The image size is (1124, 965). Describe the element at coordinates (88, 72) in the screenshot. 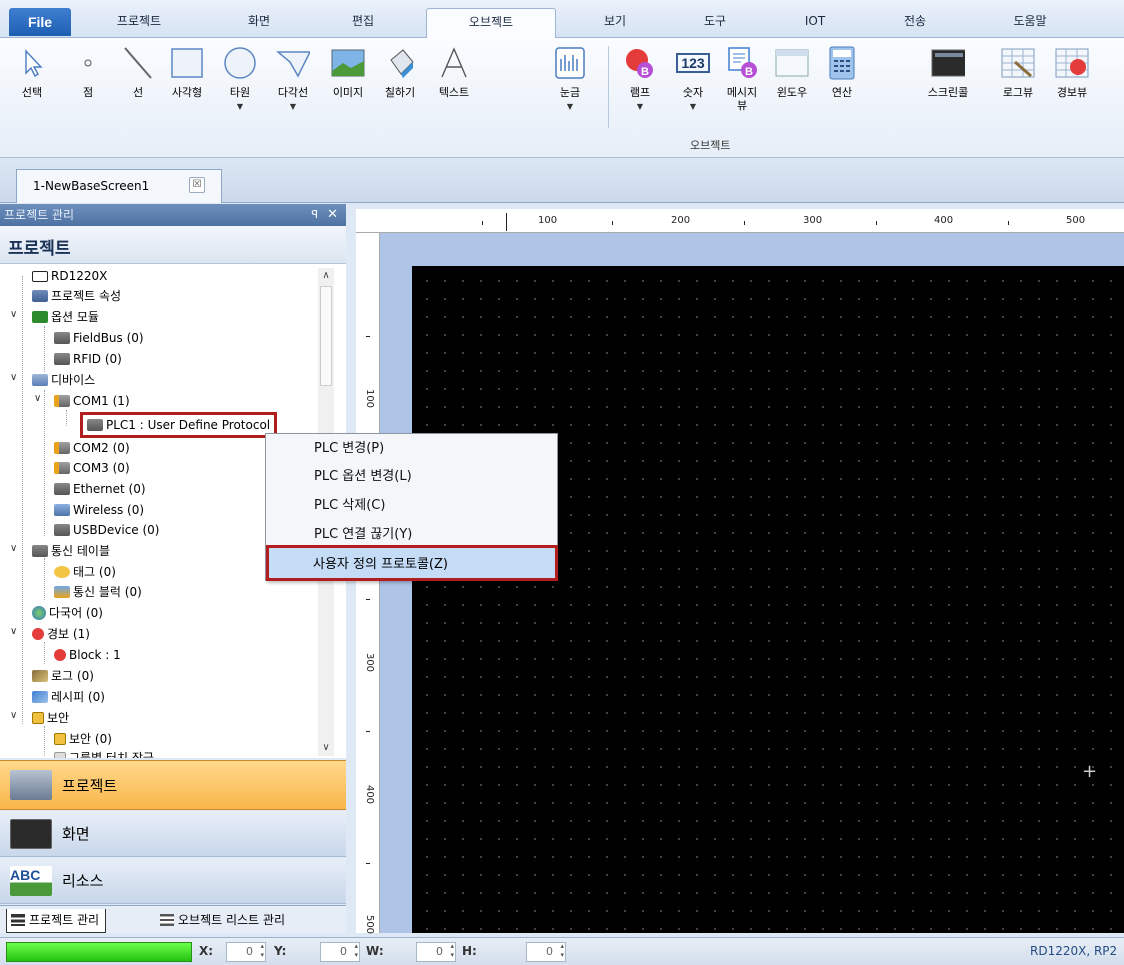

I see `point-button: 점` at that location.